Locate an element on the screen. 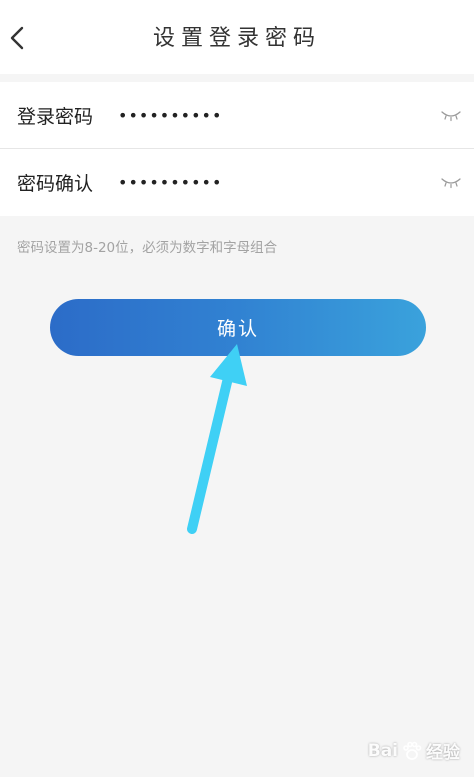  confirm-password-visibility-toggle is located at coordinates (451, 182).